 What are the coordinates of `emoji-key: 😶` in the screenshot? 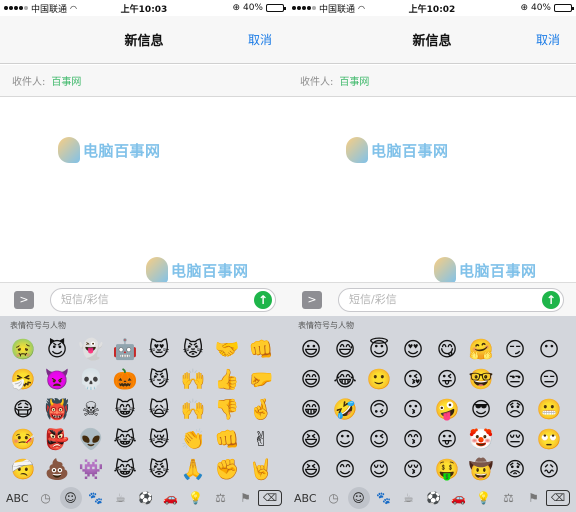 It's located at (549, 349).